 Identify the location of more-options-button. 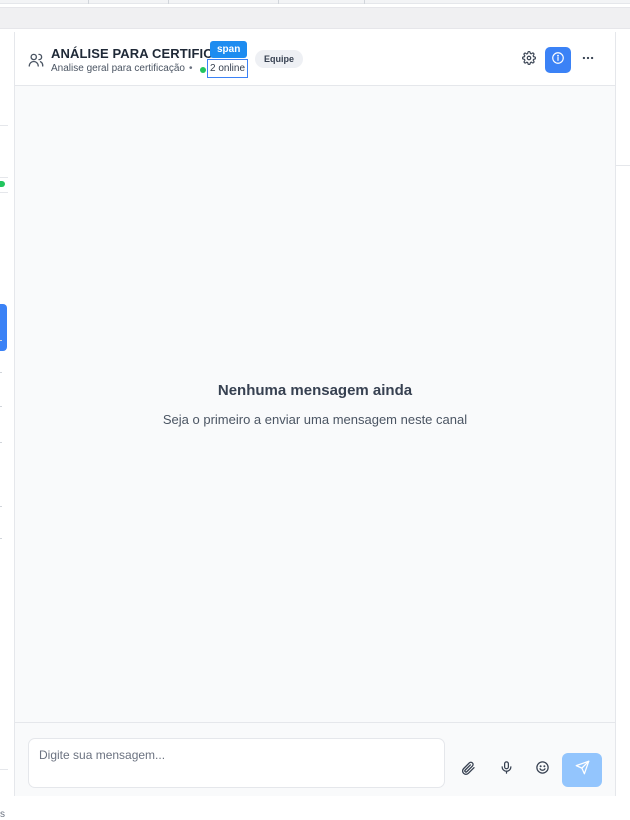
(588, 60).